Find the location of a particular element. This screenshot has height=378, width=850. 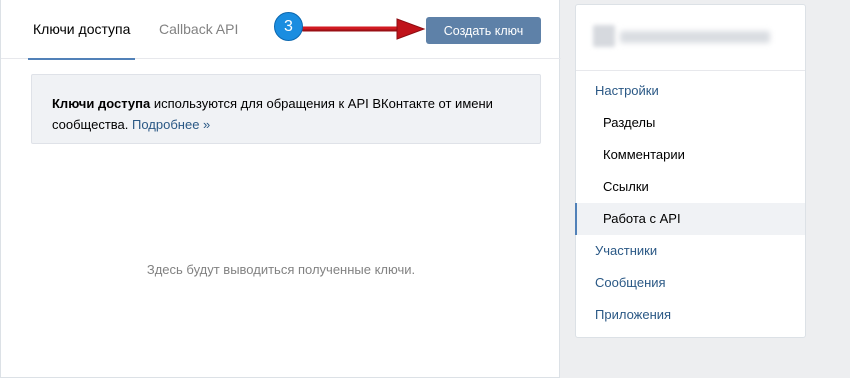

red-arrow-annotation is located at coordinates (363, 29).